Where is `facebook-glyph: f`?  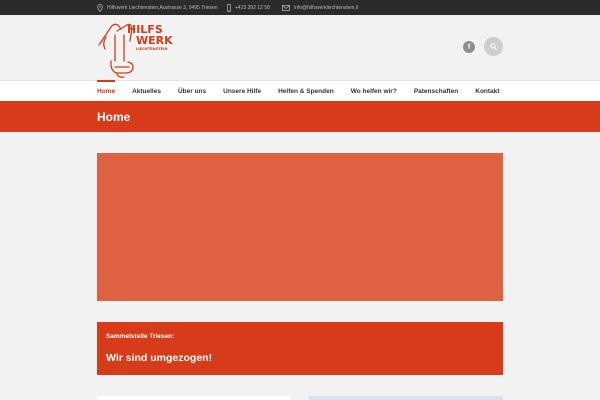 facebook-glyph: f is located at coordinates (469, 47).